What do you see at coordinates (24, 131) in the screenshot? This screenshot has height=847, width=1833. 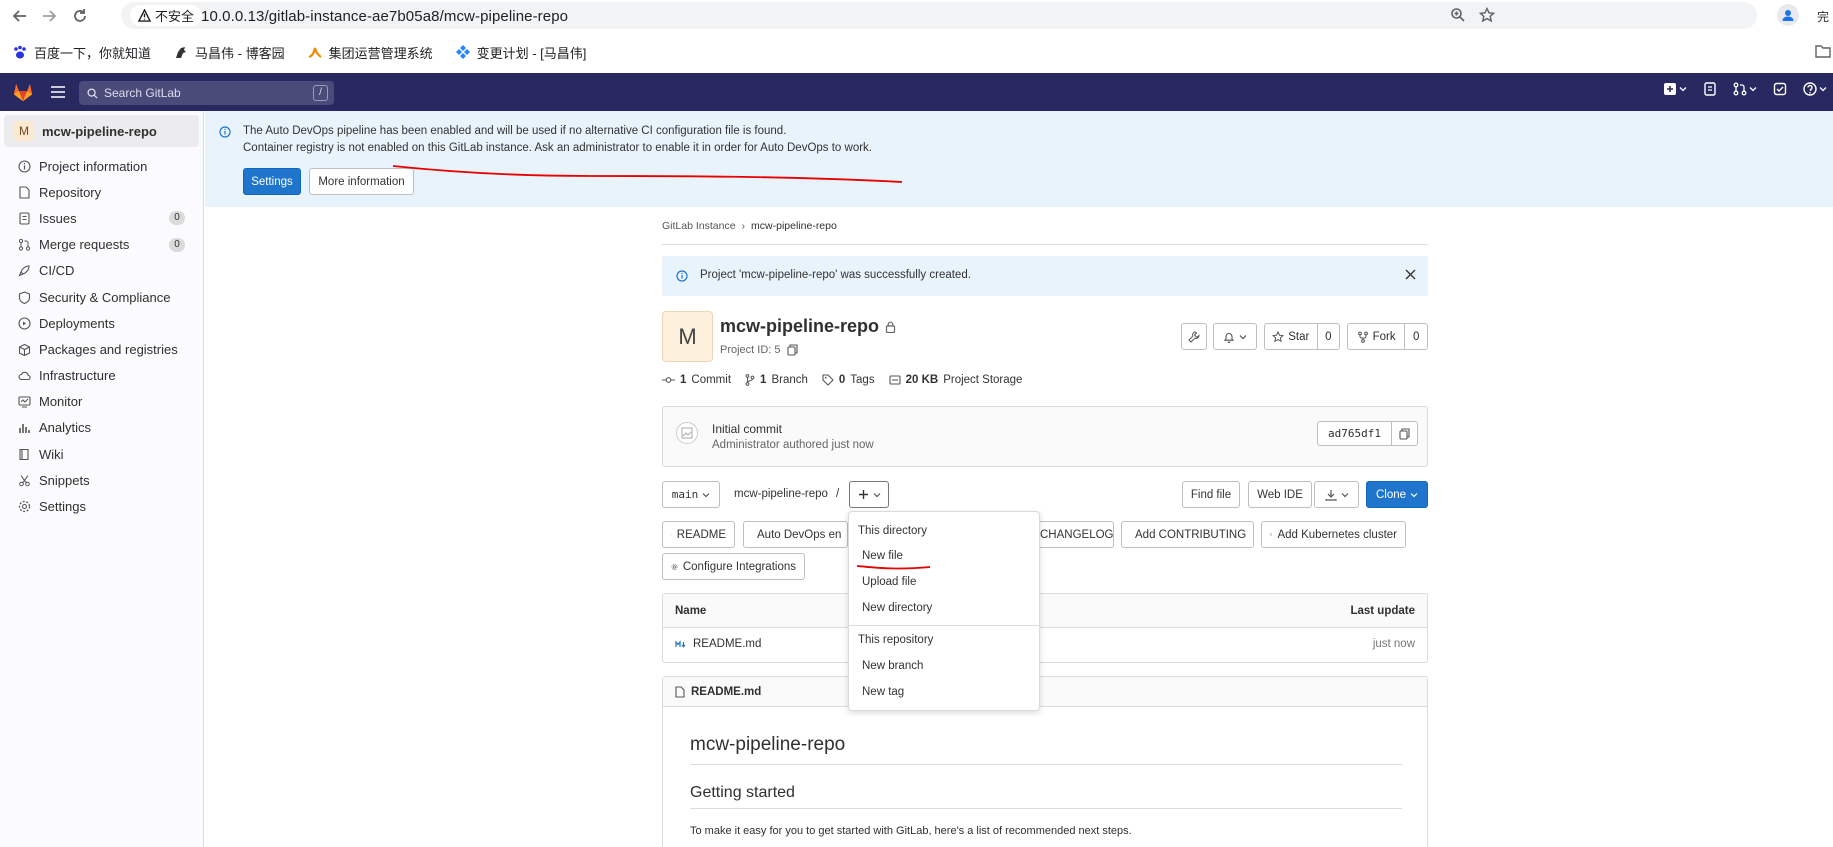 I see `project-avatar-small: M` at bounding box center [24, 131].